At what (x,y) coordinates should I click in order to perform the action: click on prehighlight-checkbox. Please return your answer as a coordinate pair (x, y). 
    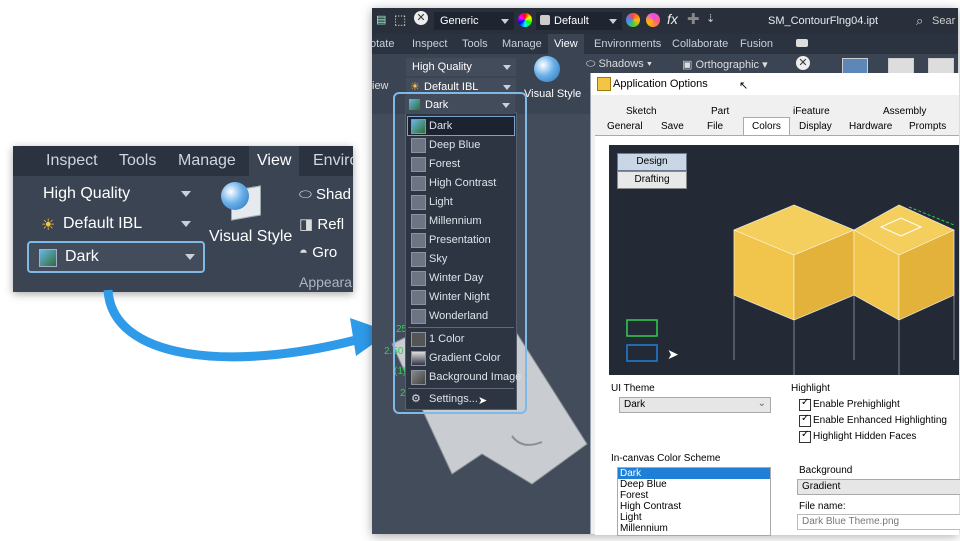
    Looking at the image, I should click on (805, 404).